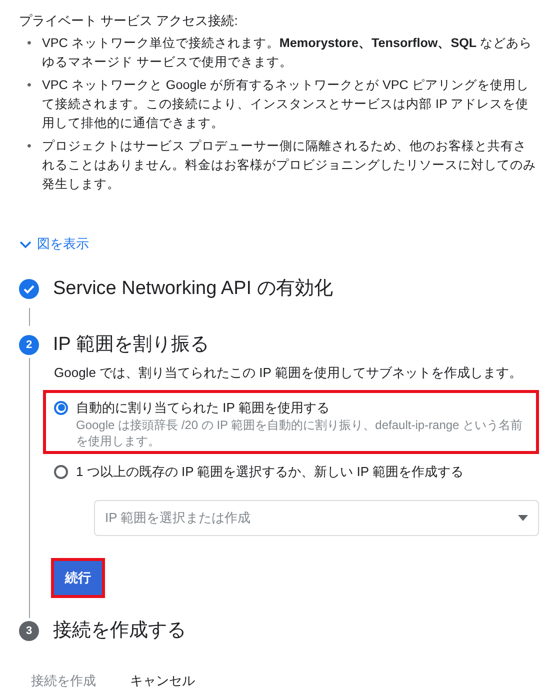 The width and height of the screenshot is (549, 697). Describe the element at coordinates (300, 432) in the screenshot. I see `option-hint: Google は接頭辞長 /20 の IP 範囲を自動的に割り振り、default-ip-range という名前を使用します。` at that location.